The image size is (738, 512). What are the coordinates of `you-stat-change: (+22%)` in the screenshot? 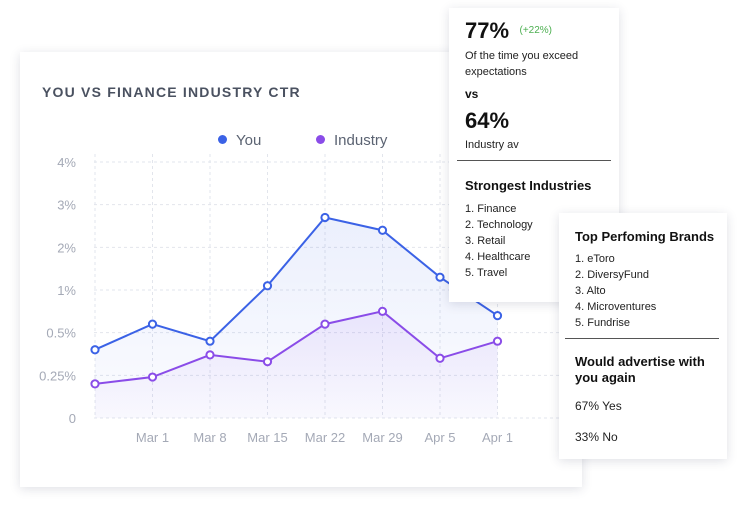 It's located at (536, 30).